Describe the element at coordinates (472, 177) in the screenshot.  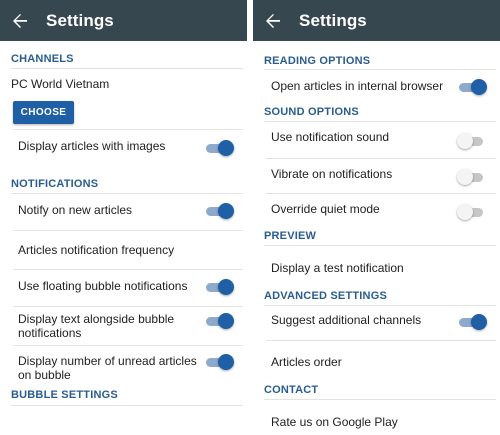
I see `vibrate-toggle` at that location.